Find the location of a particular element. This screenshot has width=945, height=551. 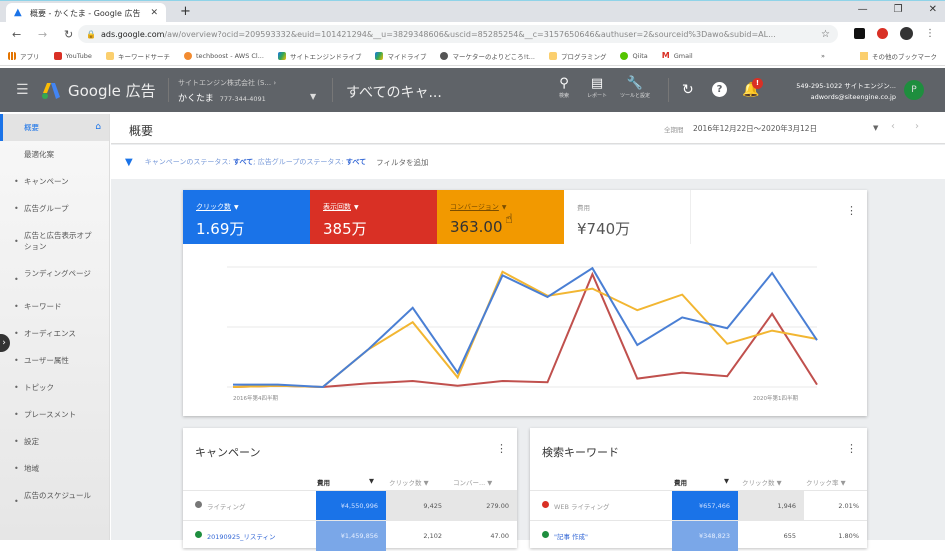

add-filter-button: フィルタを追加 is located at coordinates (402, 162).